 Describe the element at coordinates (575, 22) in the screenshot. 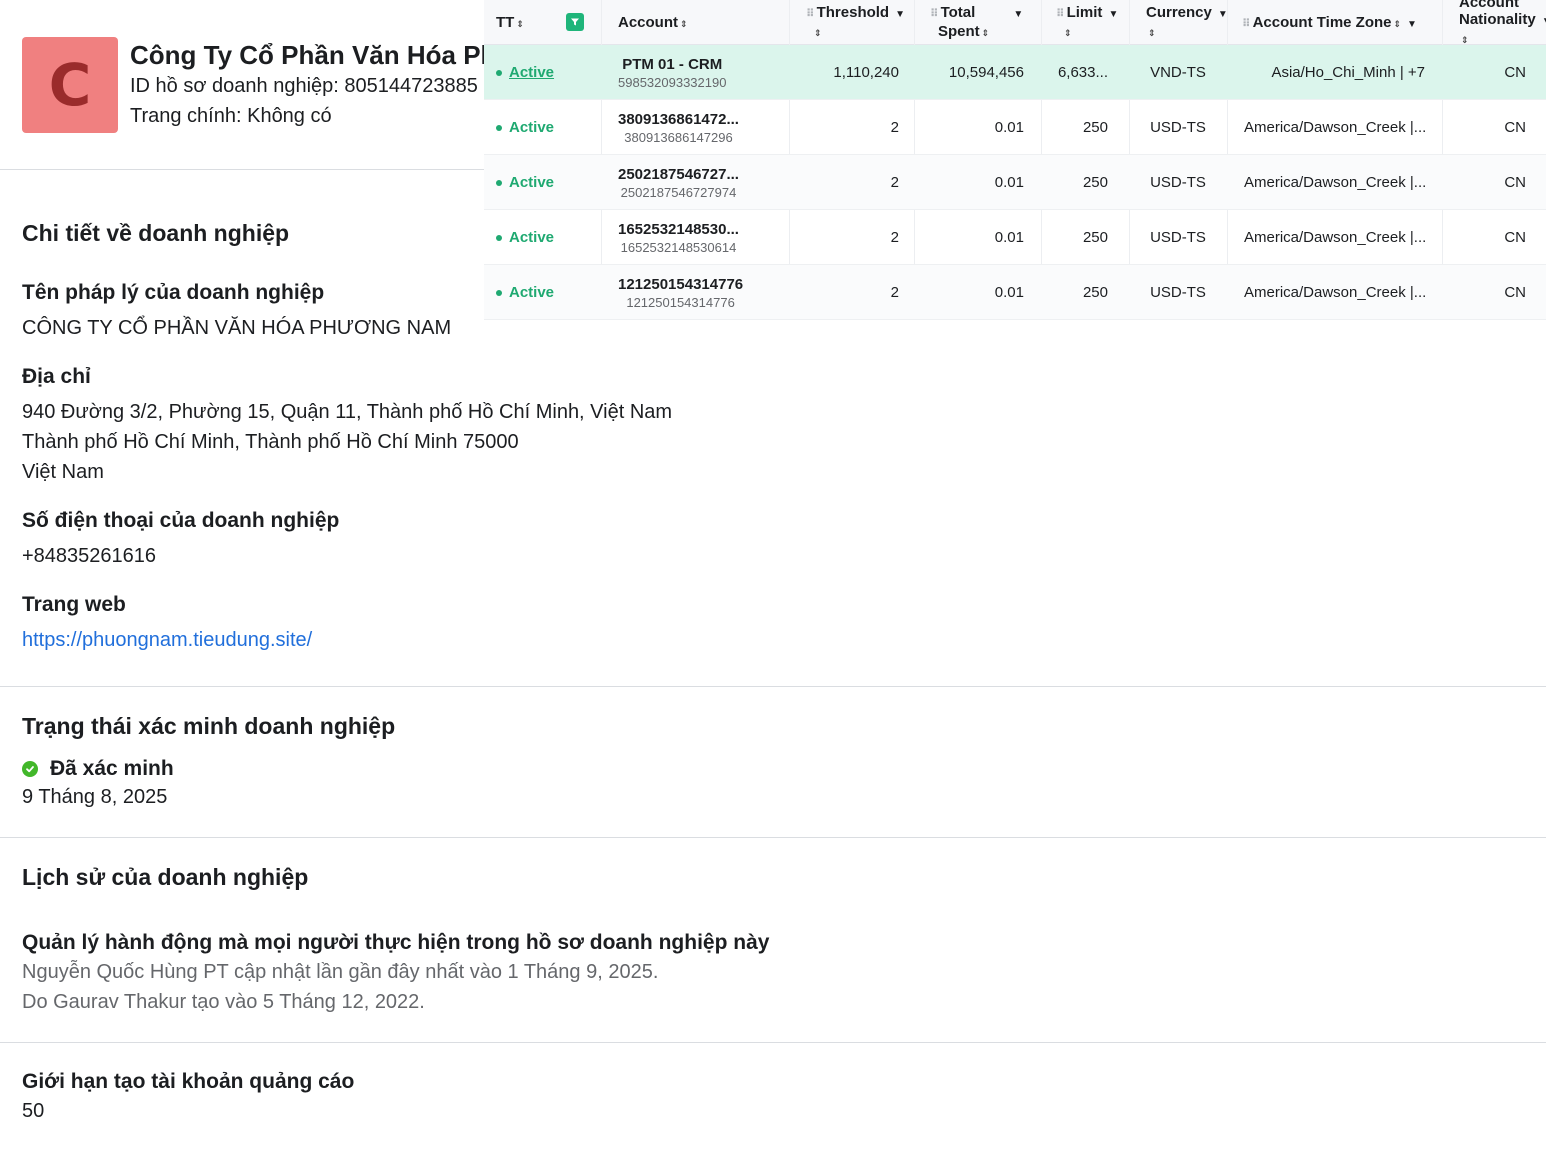

I see `filter-icon` at that location.